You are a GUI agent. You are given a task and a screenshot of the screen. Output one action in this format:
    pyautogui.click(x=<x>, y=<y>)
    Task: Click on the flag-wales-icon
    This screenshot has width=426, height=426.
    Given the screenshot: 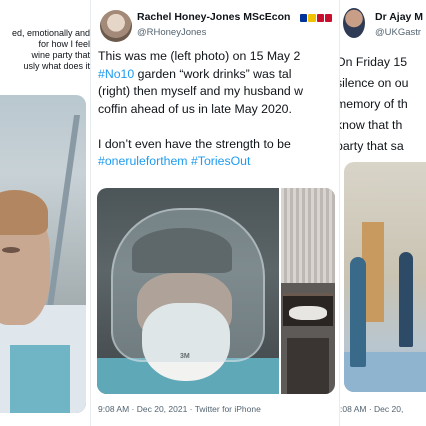 What is the action you would take?
    pyautogui.click(x=328, y=18)
    